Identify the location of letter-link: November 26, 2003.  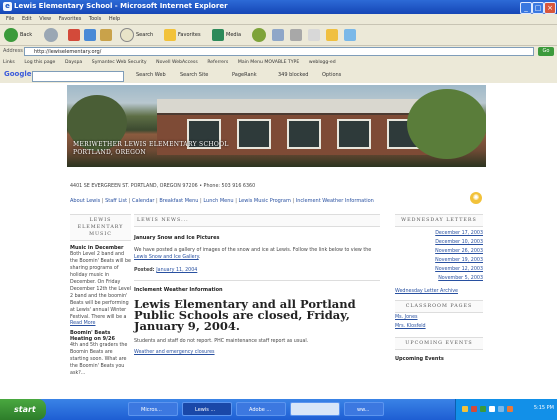
(439, 251).